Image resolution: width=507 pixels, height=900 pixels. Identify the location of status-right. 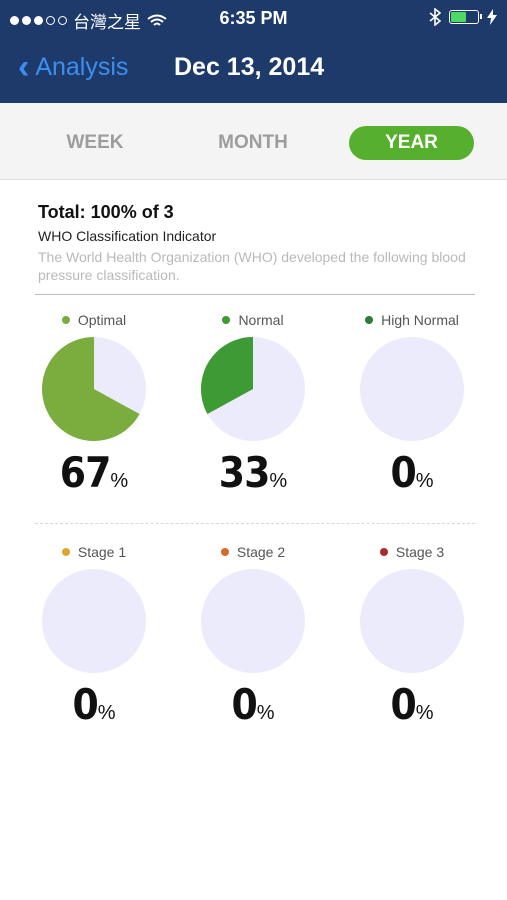
(463, 17).